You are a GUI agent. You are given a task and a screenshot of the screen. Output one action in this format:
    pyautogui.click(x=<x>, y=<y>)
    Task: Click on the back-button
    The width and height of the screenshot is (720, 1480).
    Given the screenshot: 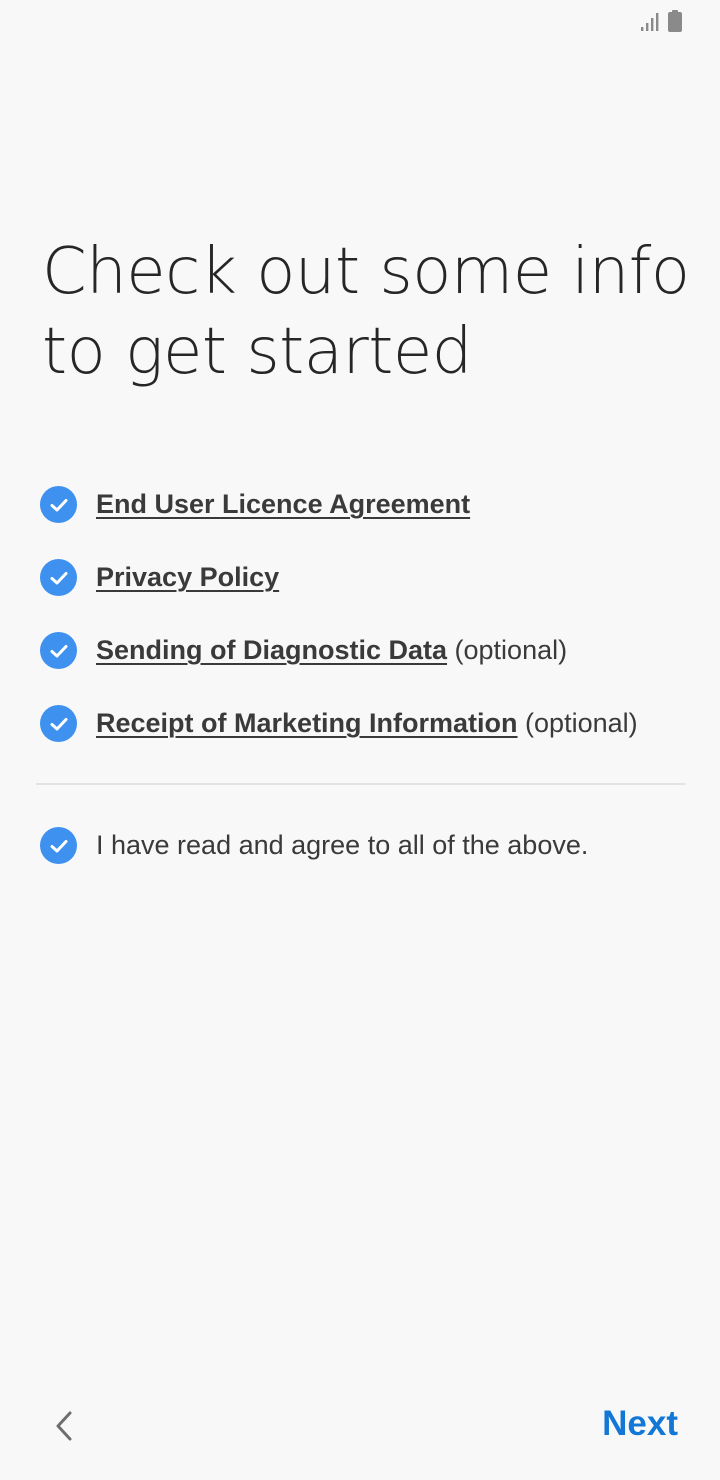 What is the action you would take?
    pyautogui.click(x=64, y=1426)
    